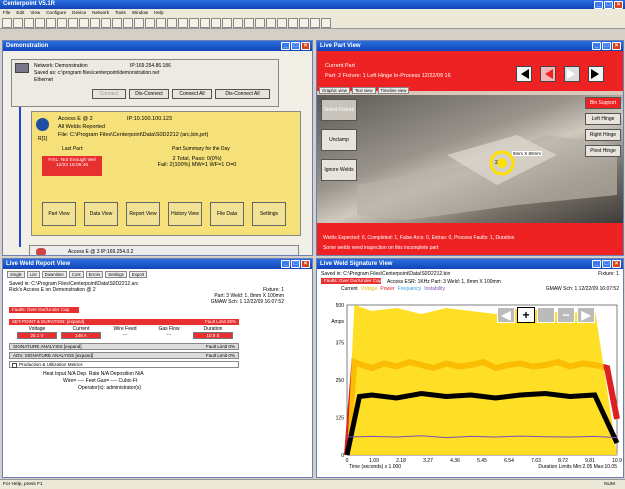  Describe the element at coordinates (524, 74) in the screenshot. I see `first-part-button` at that location.